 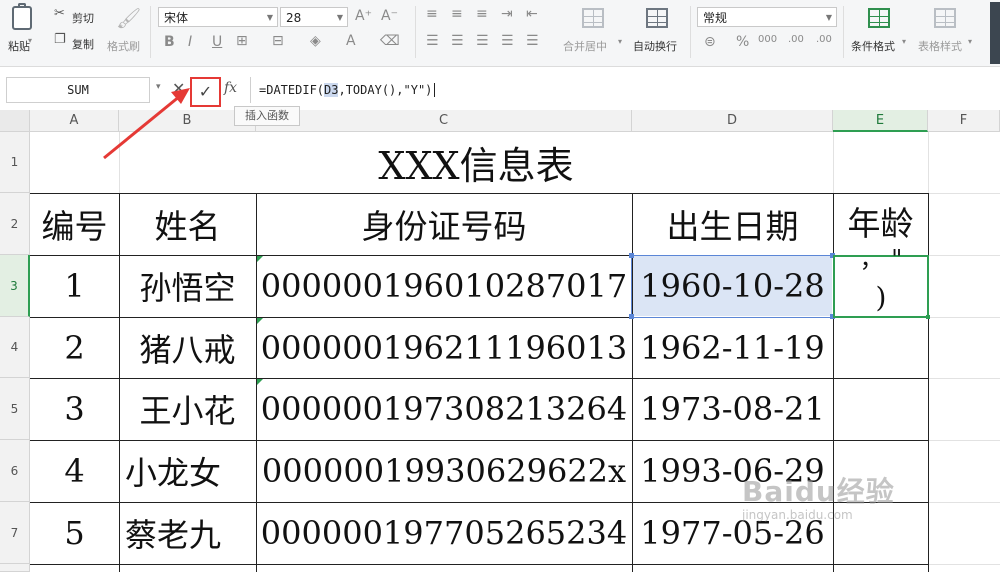 I want to click on watermark-text: Baidu经验, so click(x=818, y=491).